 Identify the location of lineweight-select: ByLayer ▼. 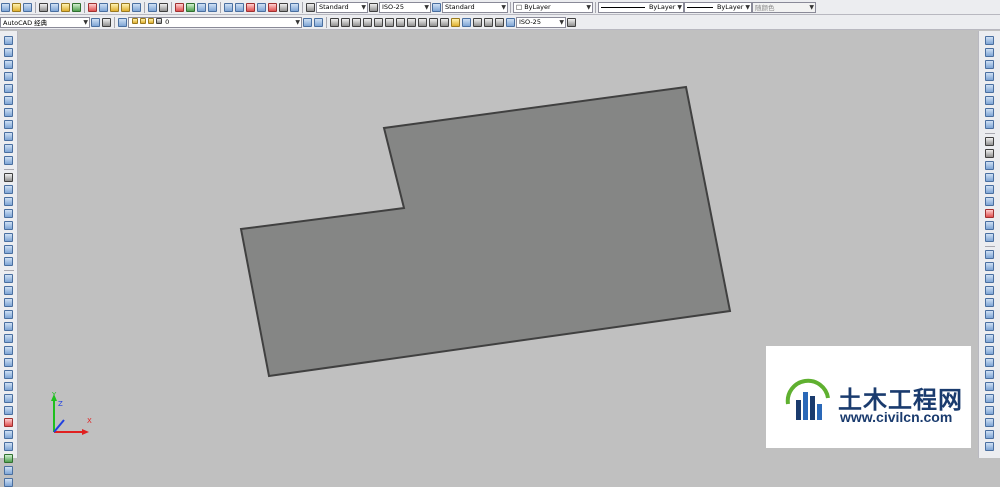
(718, 7).